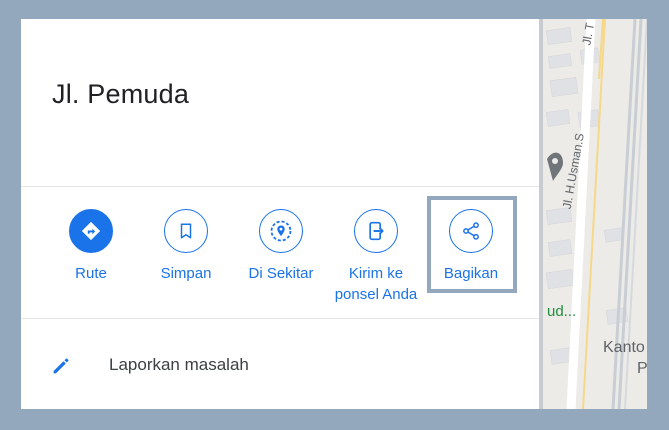 Image resolution: width=669 pixels, height=430 pixels. What do you see at coordinates (179, 364) in the screenshot?
I see `report-problem-label: Laporkan masalah` at bounding box center [179, 364].